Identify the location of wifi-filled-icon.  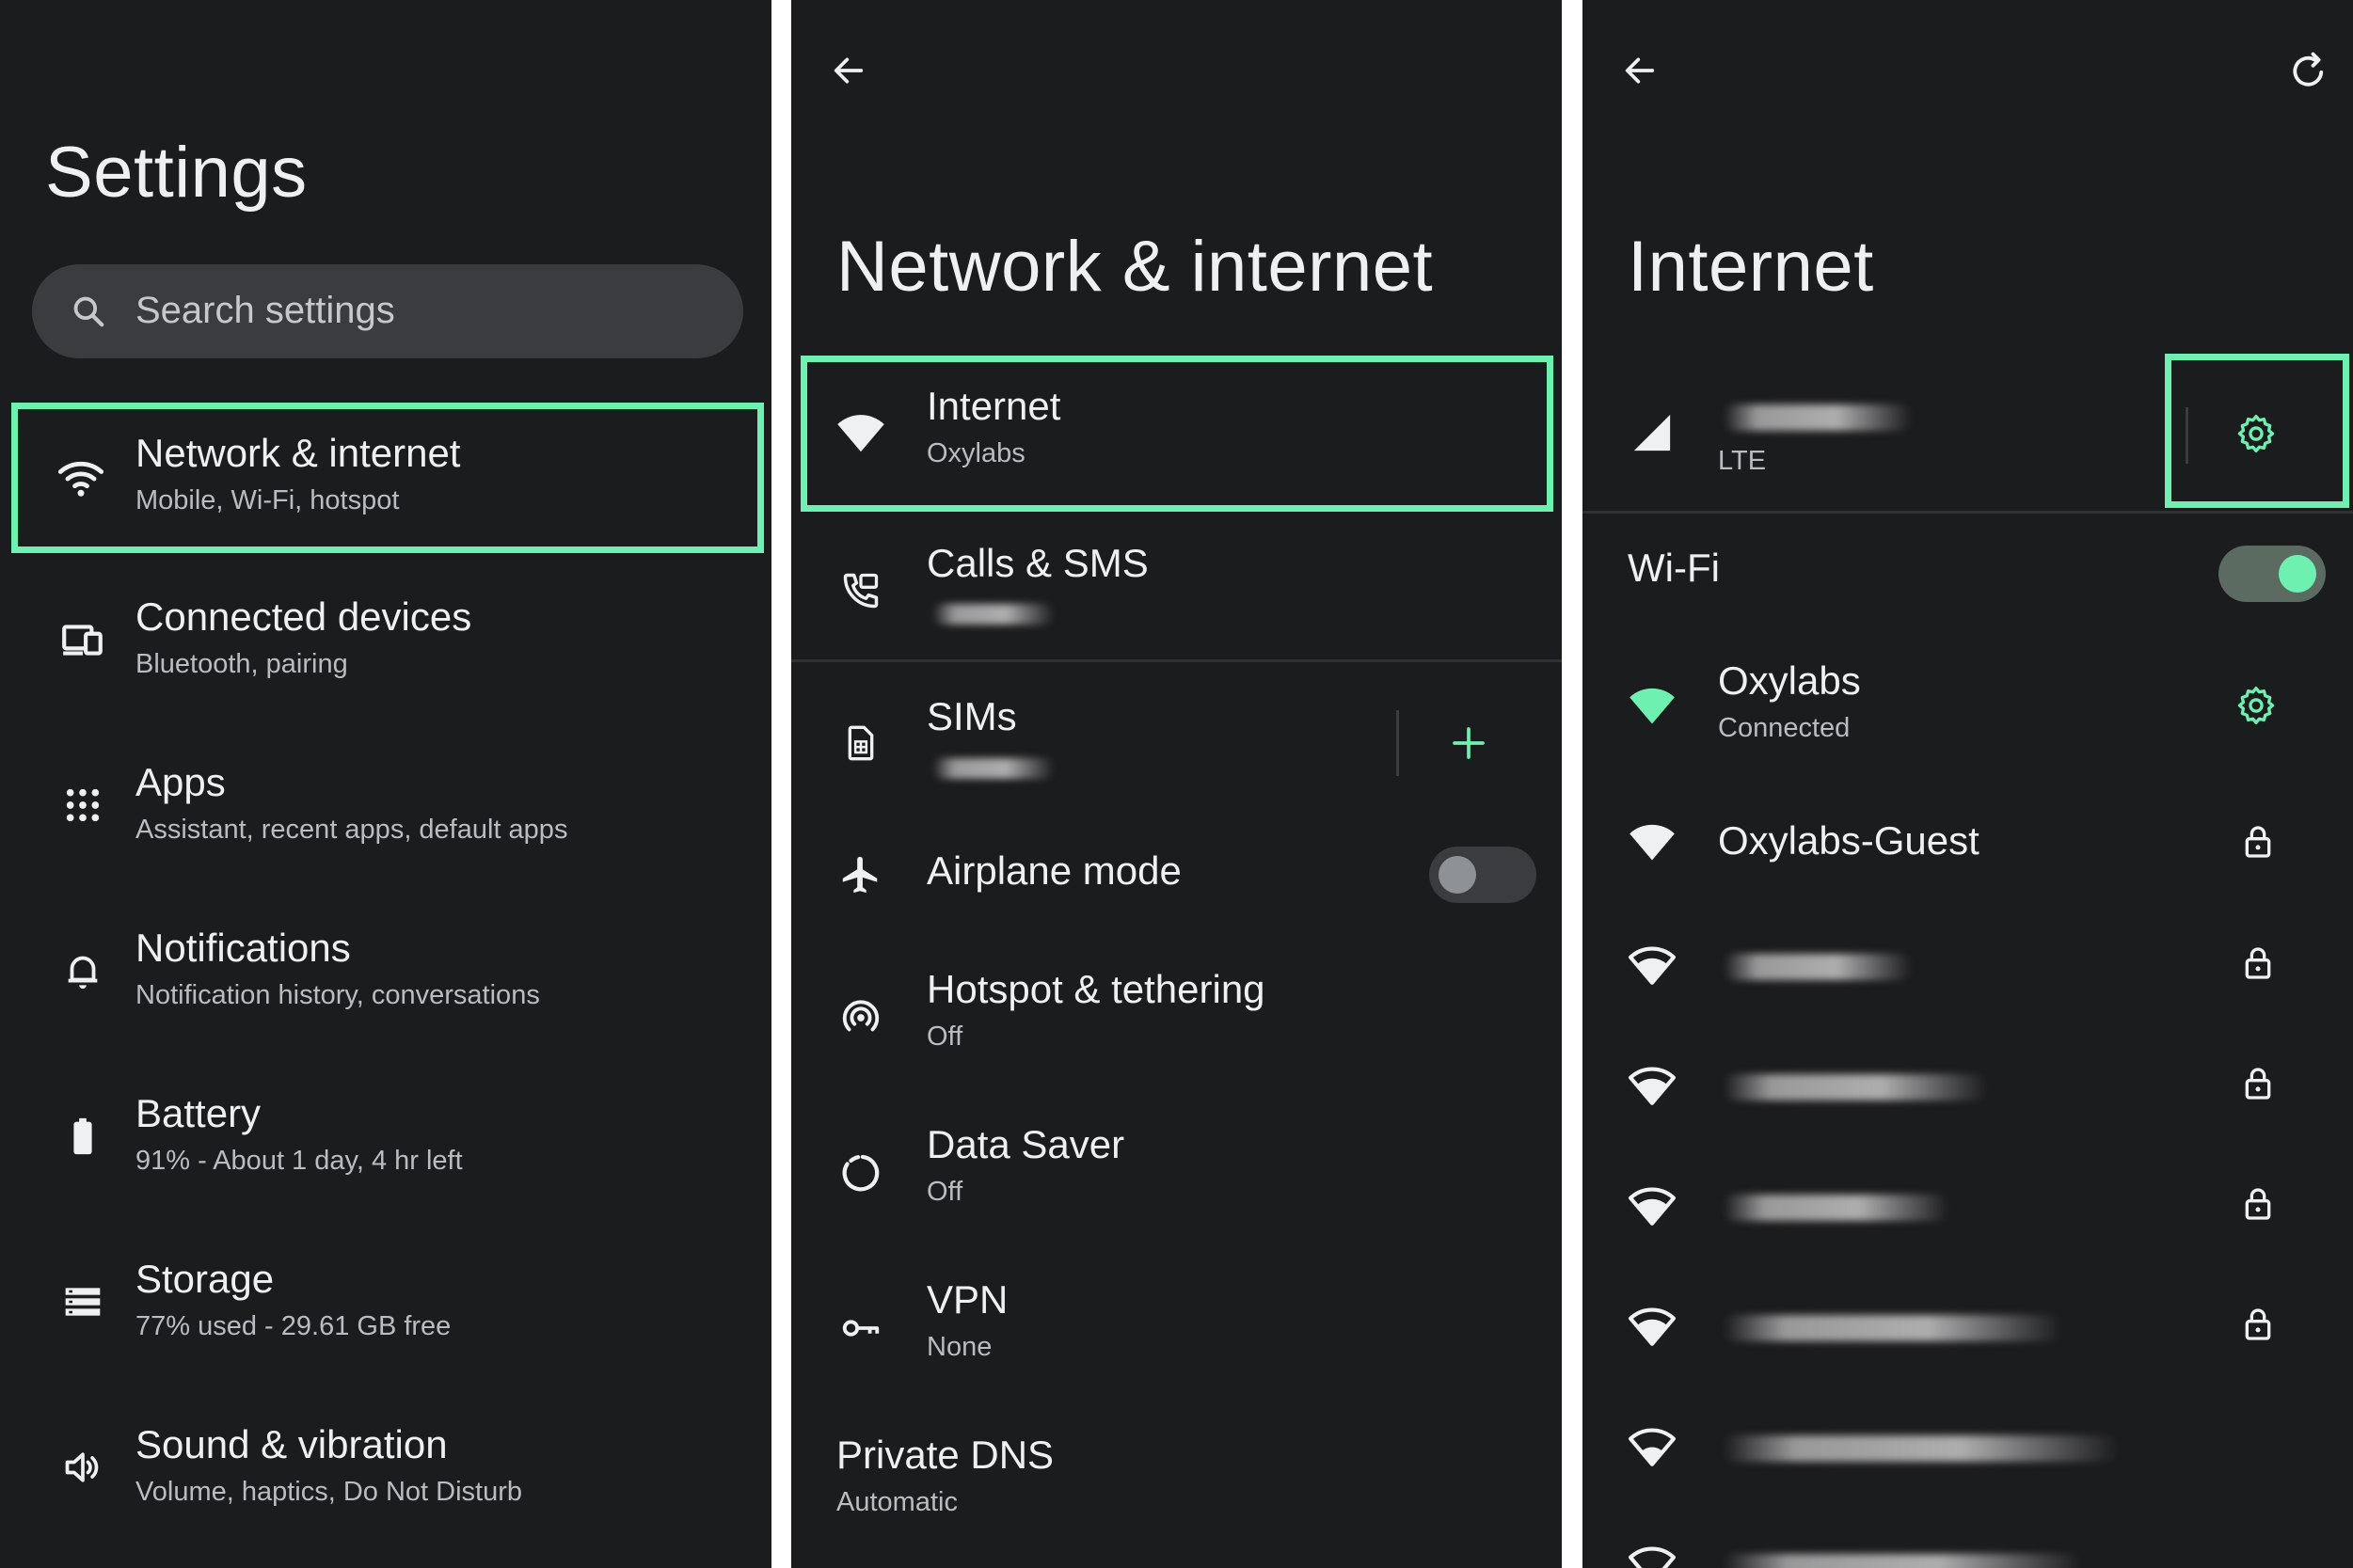
(1652, 842).